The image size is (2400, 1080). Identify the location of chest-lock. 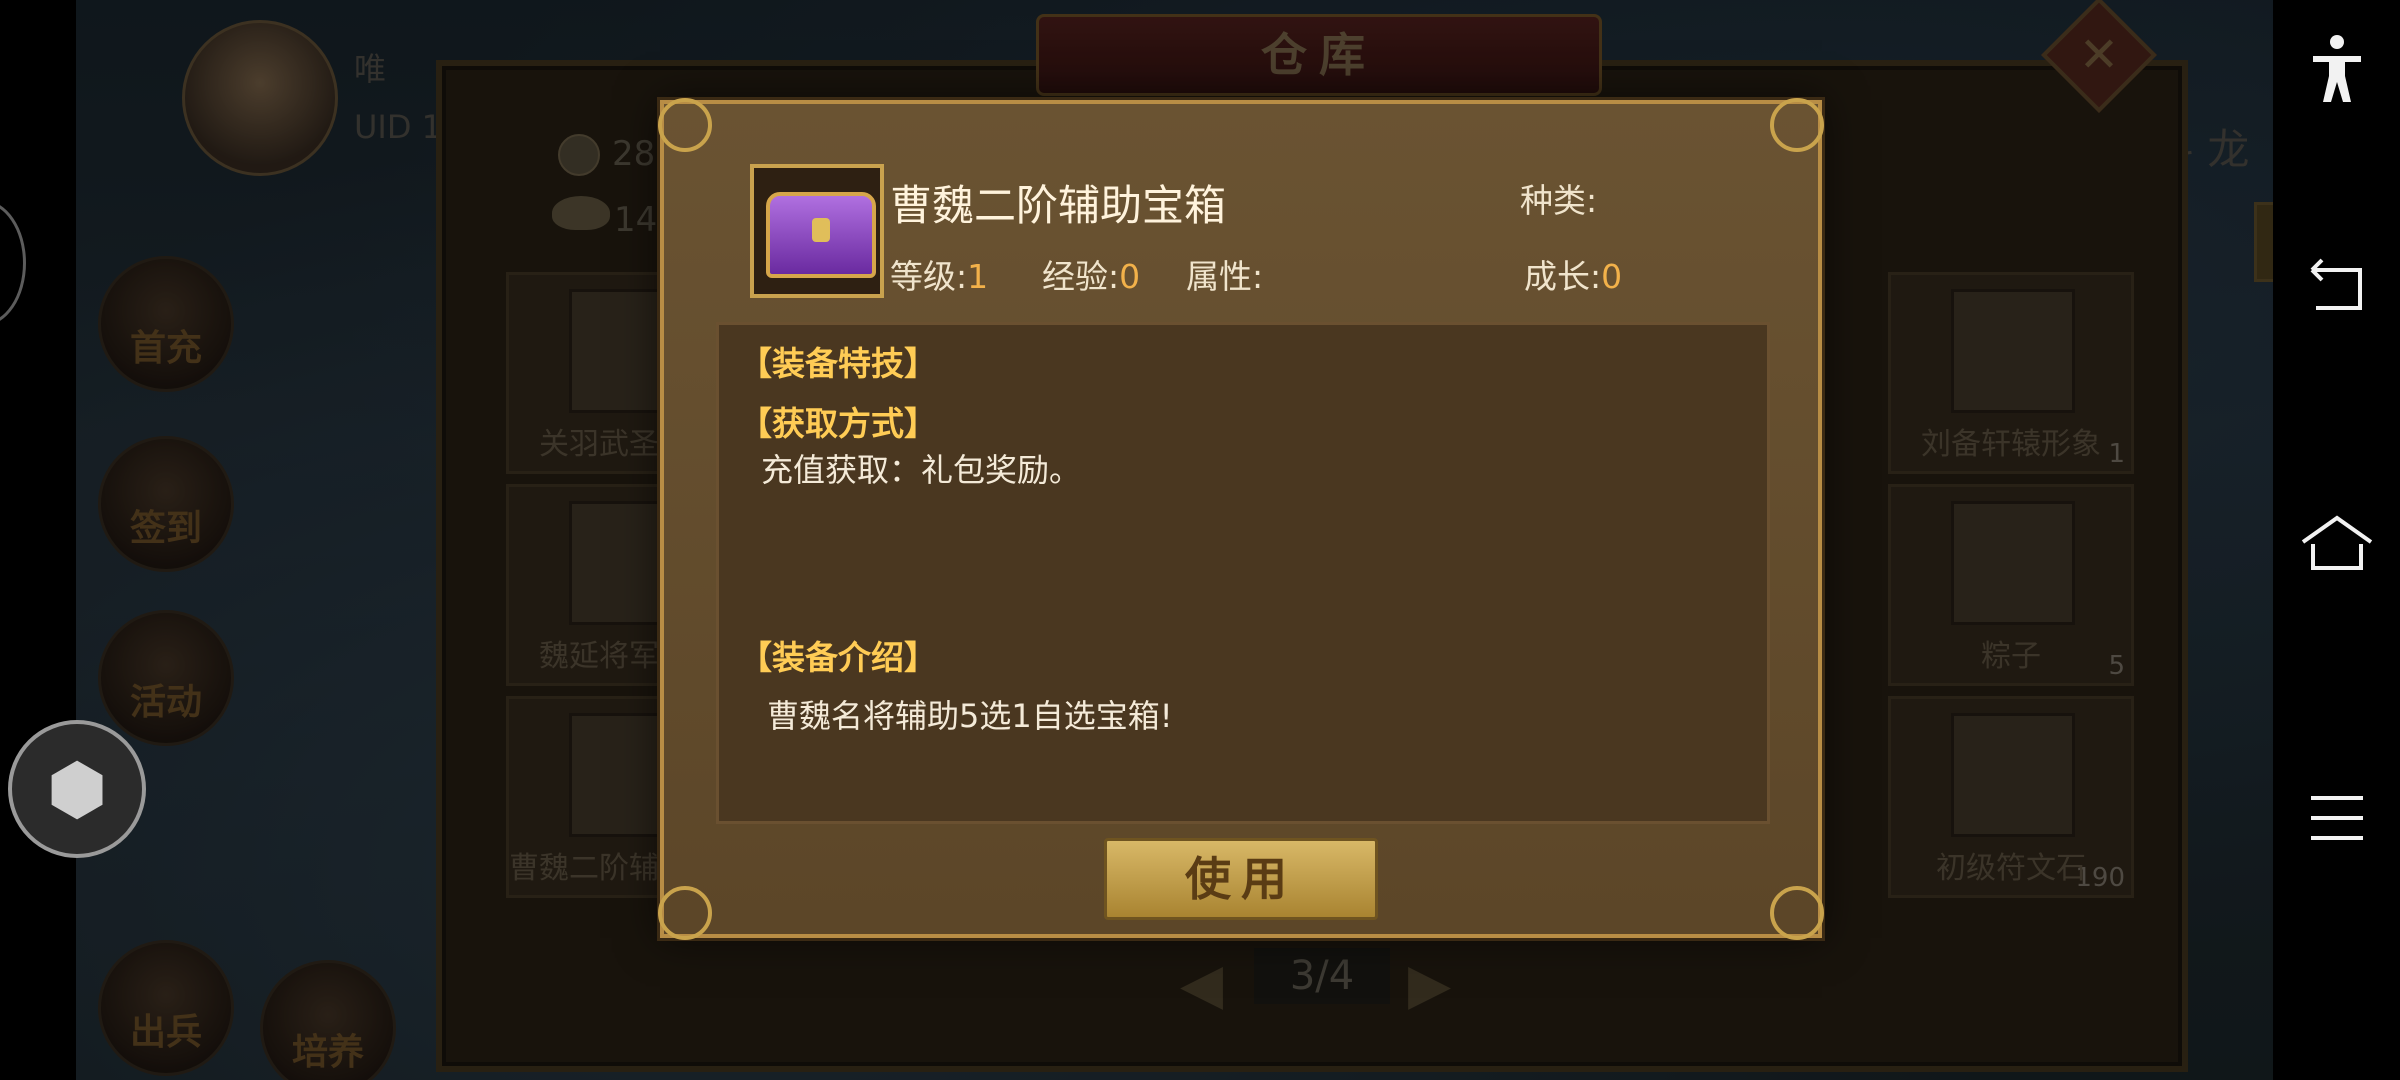
(821, 230).